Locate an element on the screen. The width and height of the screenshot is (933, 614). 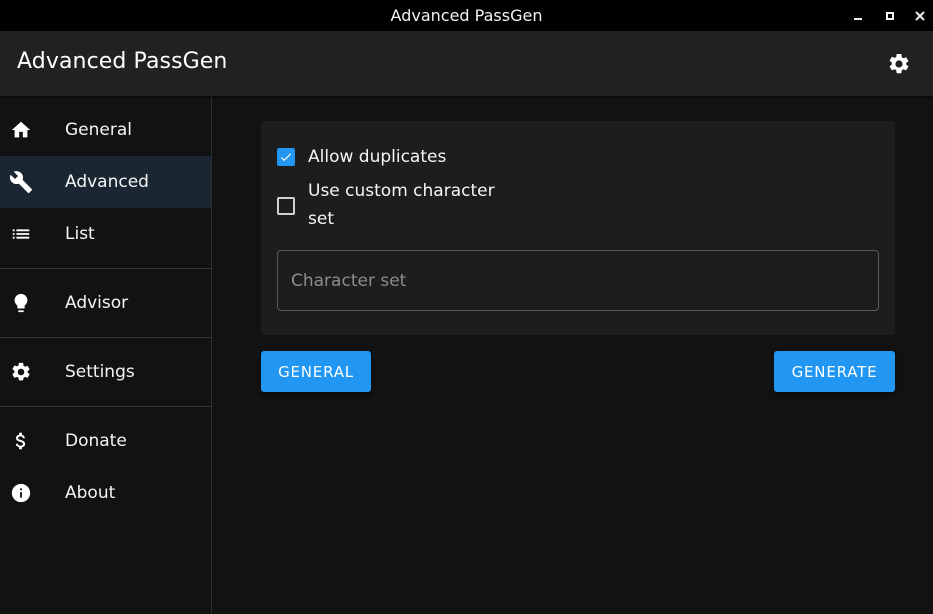
minimize-icon is located at coordinates (858, 18).